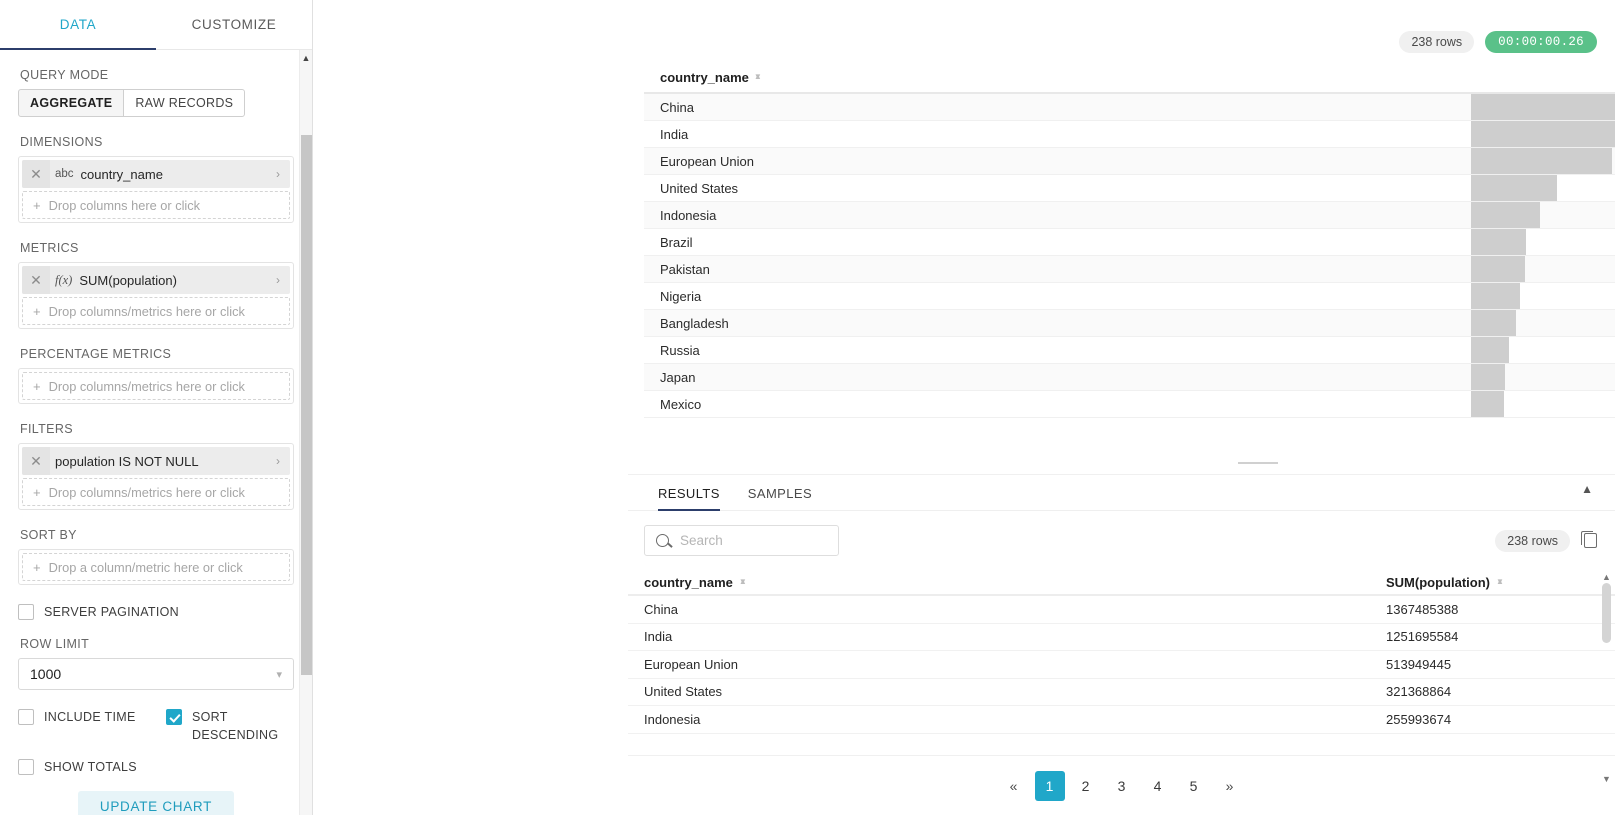 Image resolution: width=1615 pixels, height=815 pixels. Describe the element at coordinates (78, 25) in the screenshot. I see `tab-data: DATA` at that location.